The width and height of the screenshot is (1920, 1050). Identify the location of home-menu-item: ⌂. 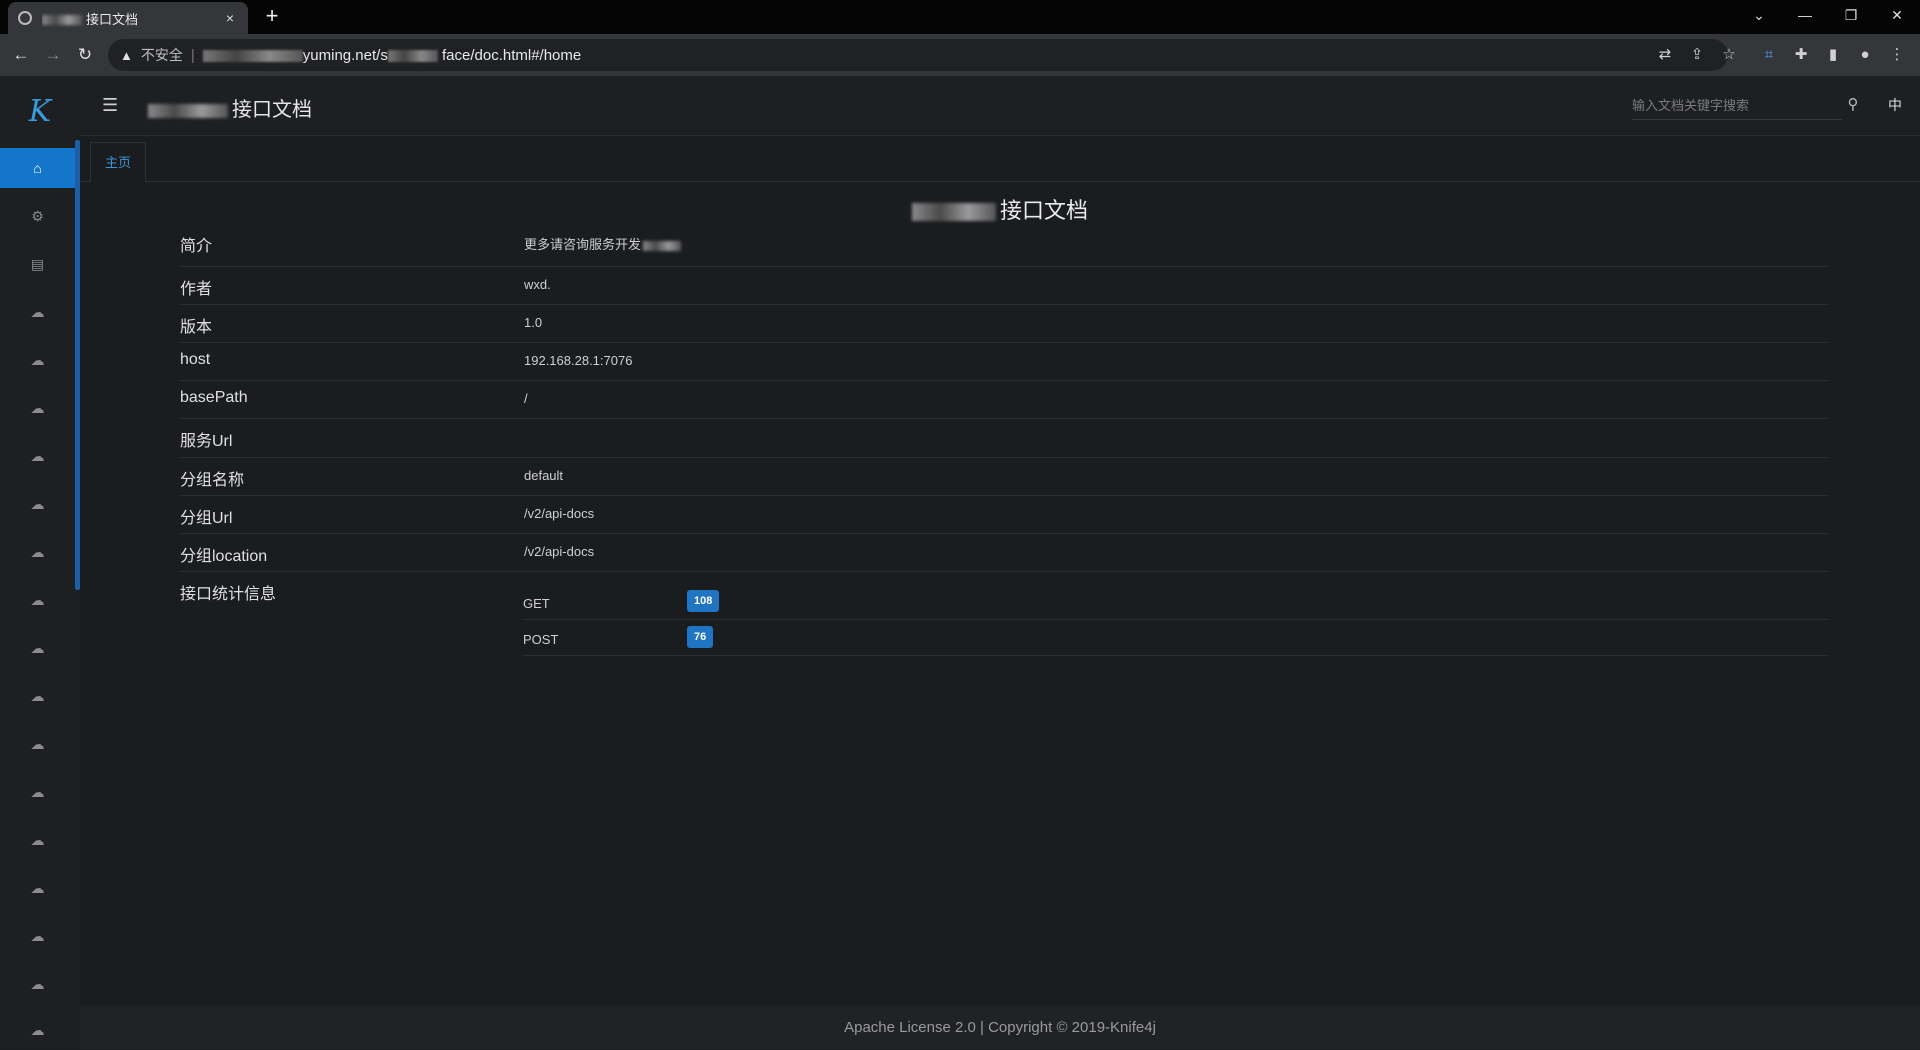
(37, 168).